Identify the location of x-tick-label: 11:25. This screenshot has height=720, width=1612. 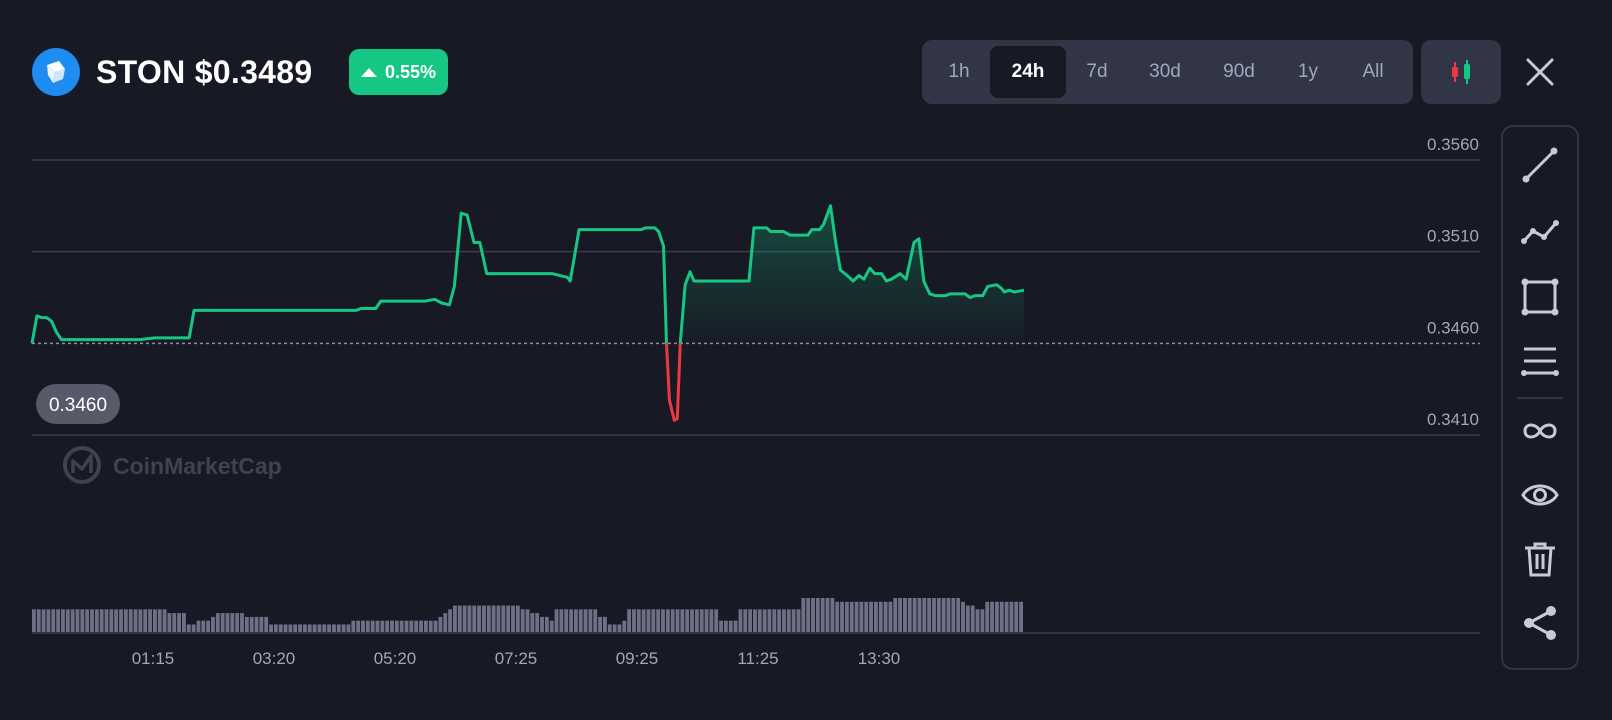
(757, 658).